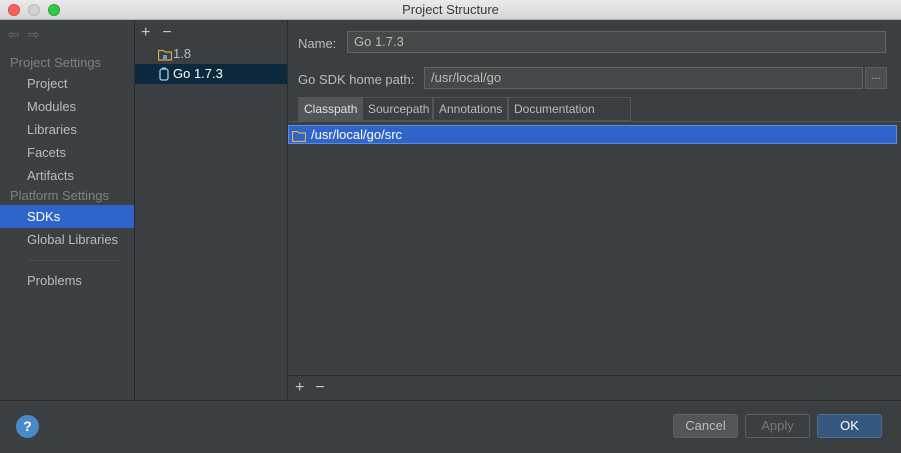  What do you see at coordinates (470, 109) in the screenshot?
I see `tab-annotations: Annotations` at bounding box center [470, 109].